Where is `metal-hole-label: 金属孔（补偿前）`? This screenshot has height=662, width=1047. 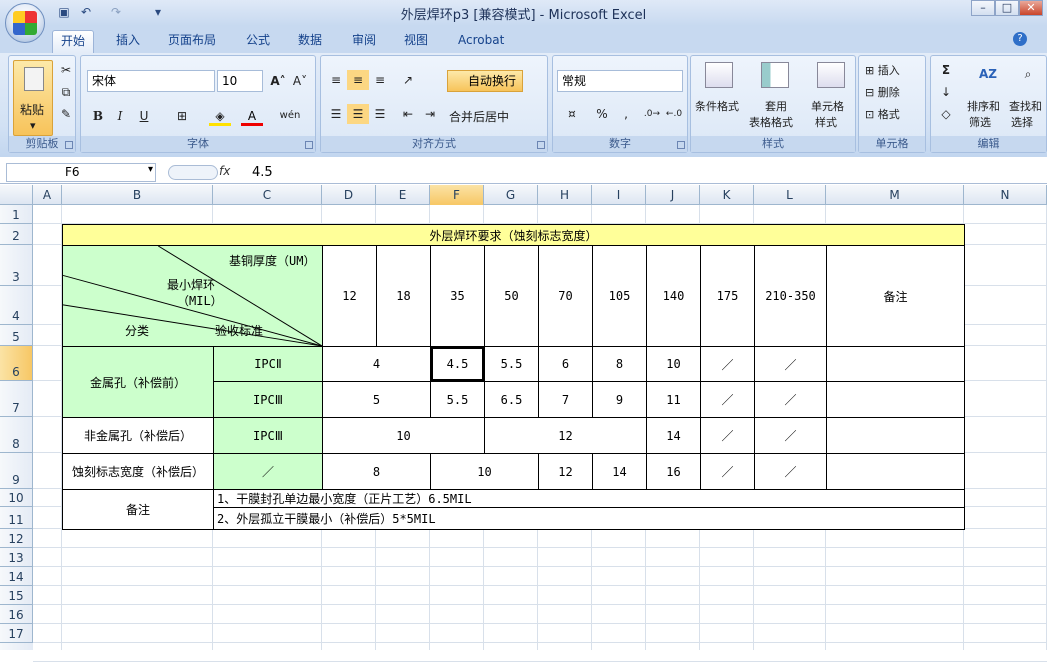 metal-hole-label: 金属孔（补偿前） is located at coordinates (138, 382).